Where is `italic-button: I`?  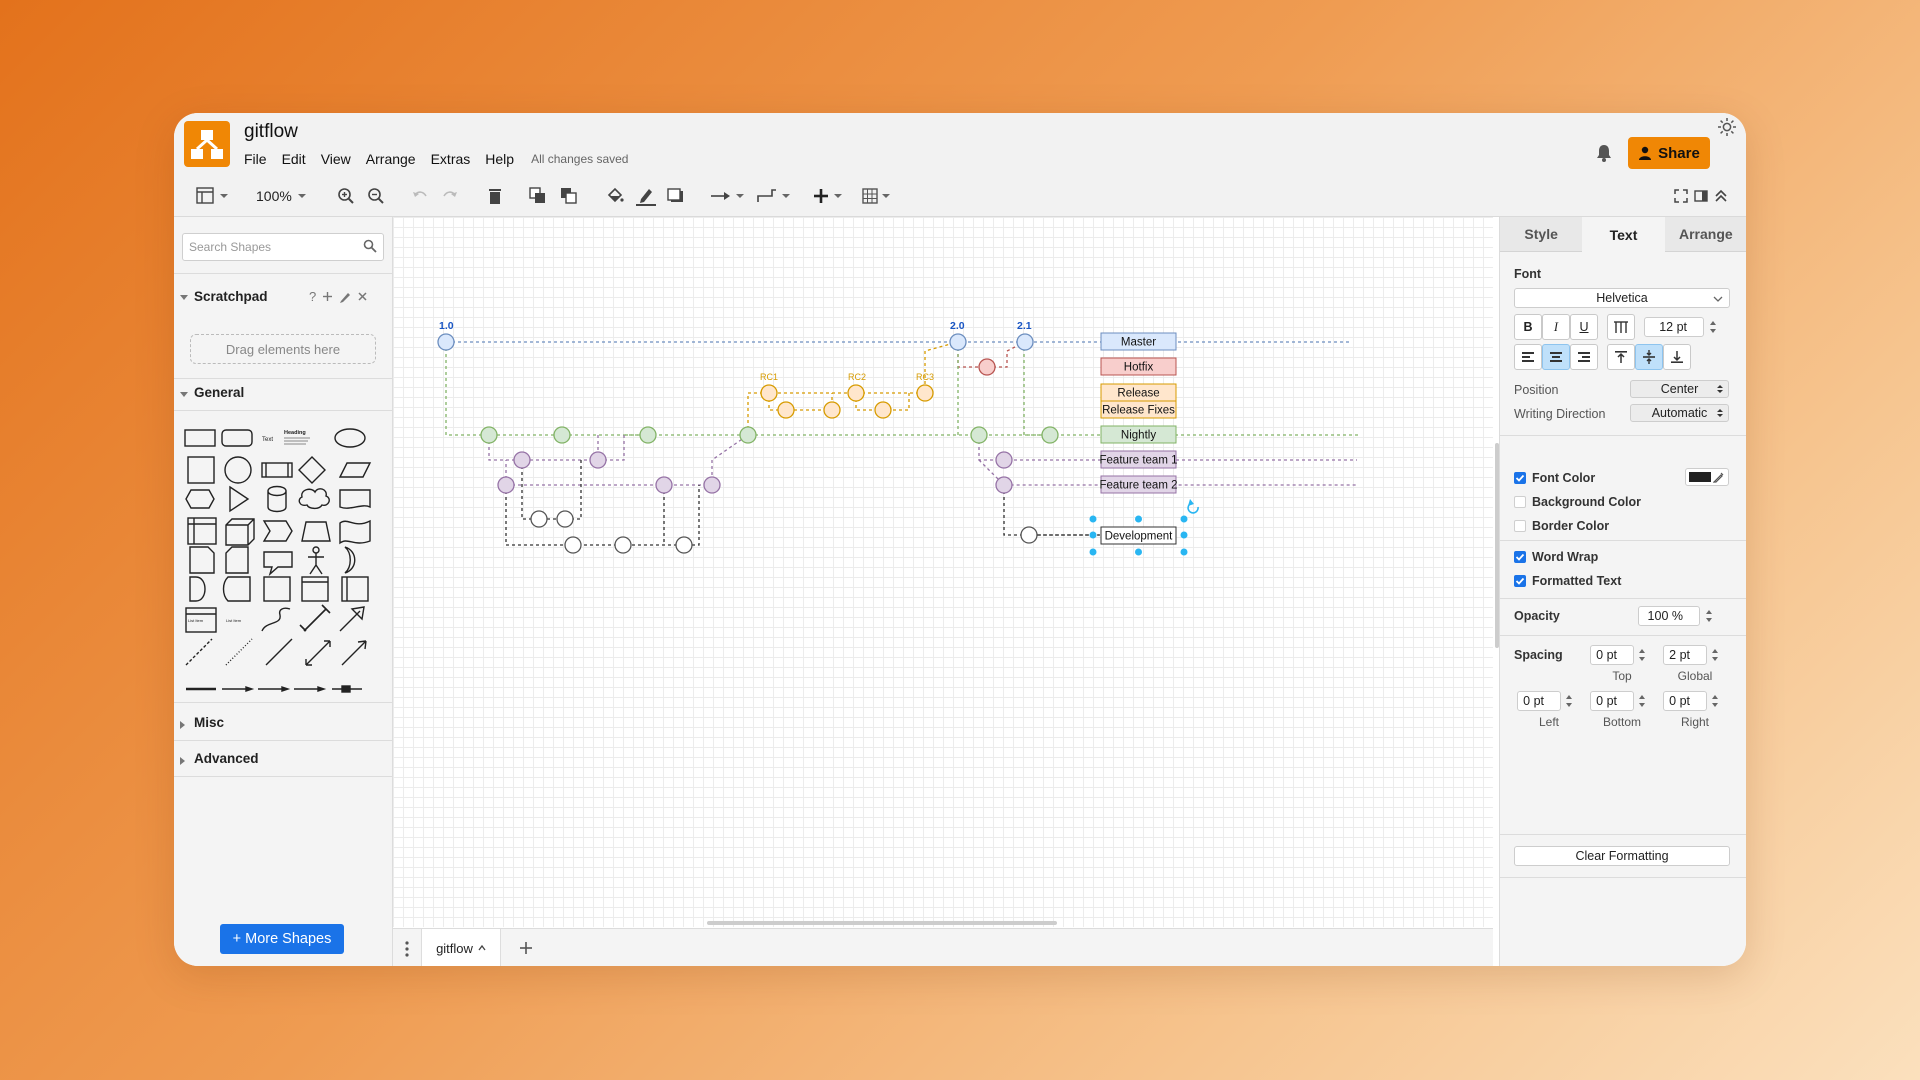 italic-button: I is located at coordinates (1556, 327).